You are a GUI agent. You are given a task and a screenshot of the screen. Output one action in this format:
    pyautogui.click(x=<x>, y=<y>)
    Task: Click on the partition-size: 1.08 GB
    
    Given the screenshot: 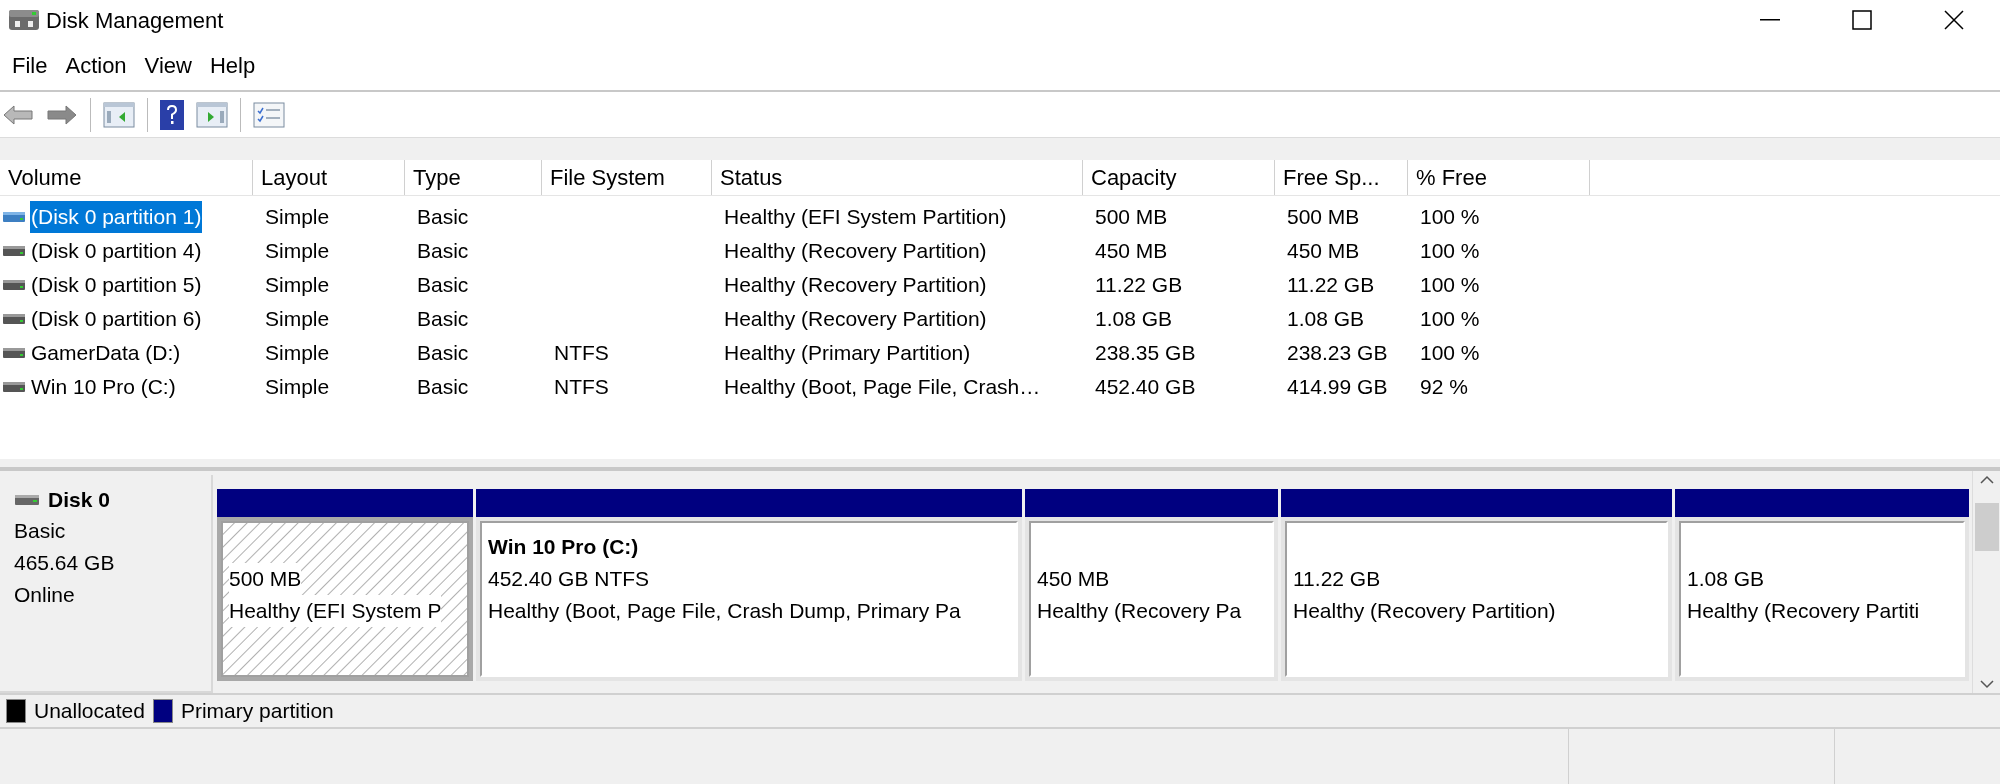 What is the action you would take?
    pyautogui.click(x=1726, y=579)
    